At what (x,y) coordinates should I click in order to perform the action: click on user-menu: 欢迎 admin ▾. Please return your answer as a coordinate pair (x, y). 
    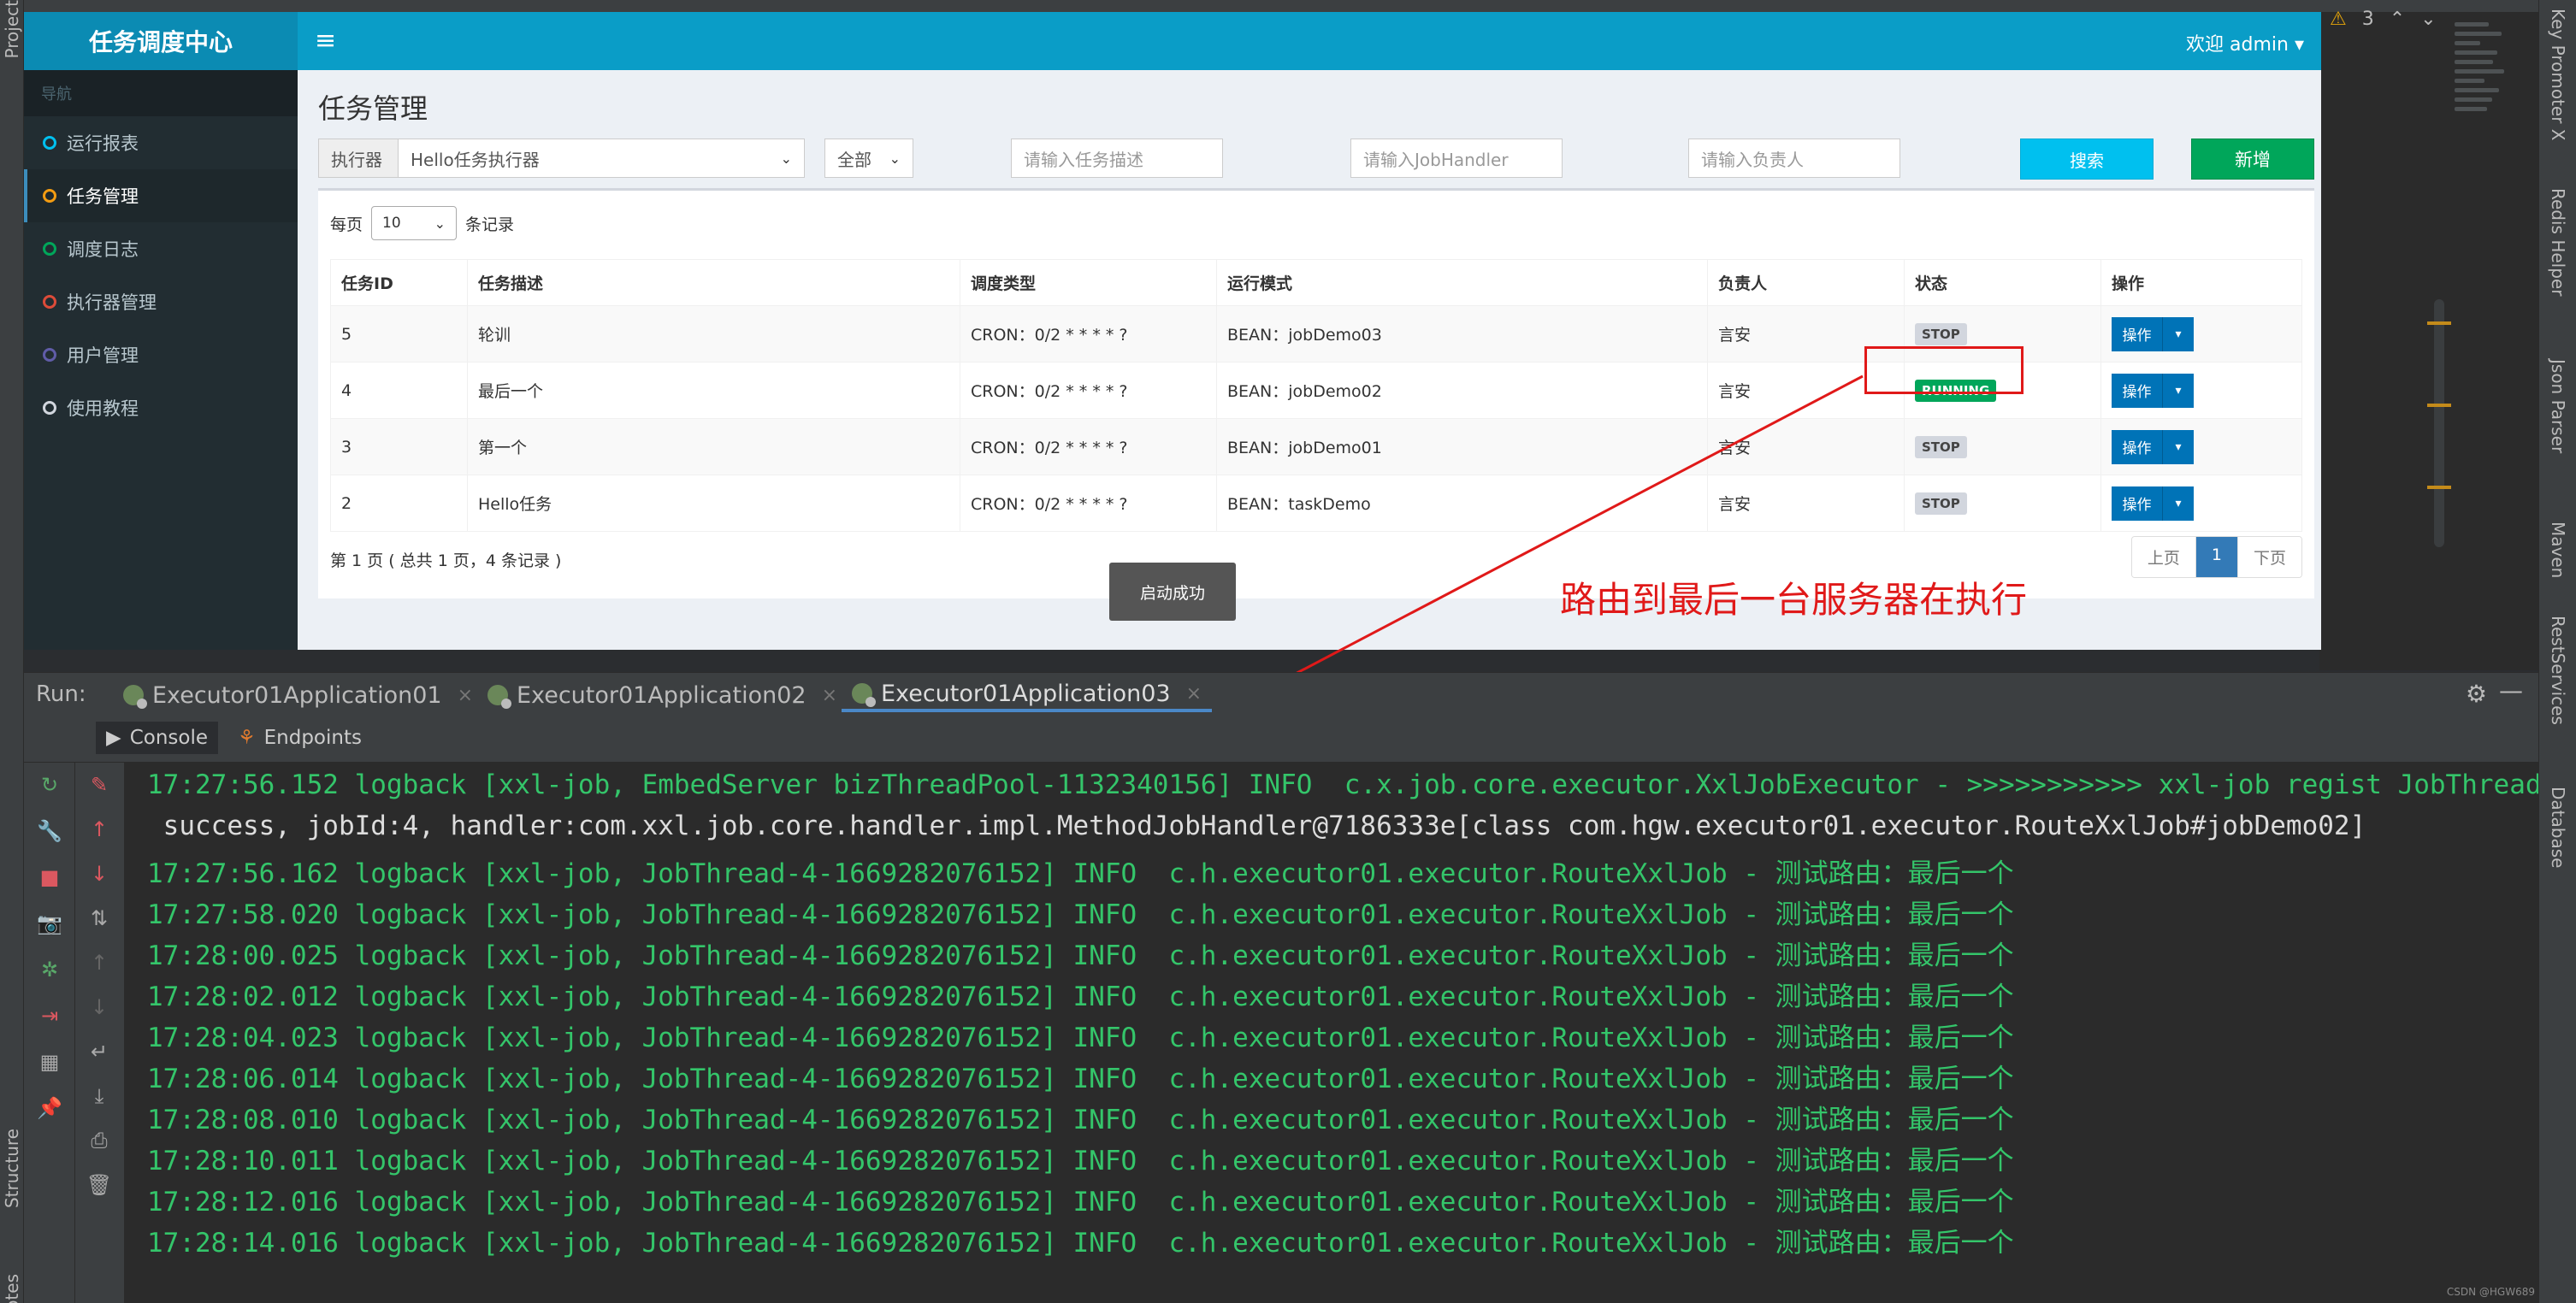
    Looking at the image, I should click on (2245, 42).